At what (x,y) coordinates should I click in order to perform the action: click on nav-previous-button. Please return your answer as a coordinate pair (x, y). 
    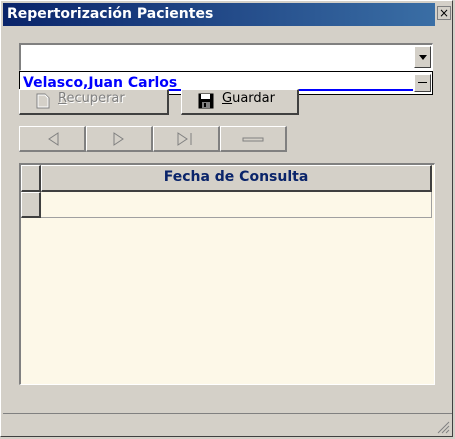
    Looking at the image, I should click on (52, 139).